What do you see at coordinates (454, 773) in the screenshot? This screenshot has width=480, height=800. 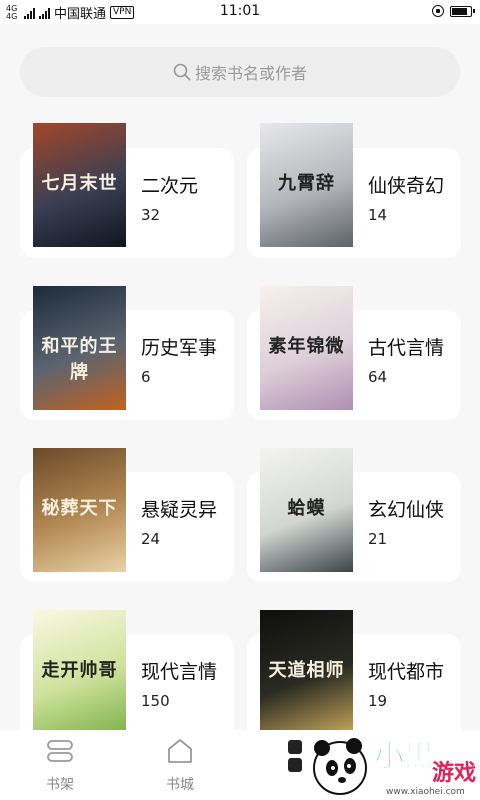 I see `watermark-text: 游戏` at bounding box center [454, 773].